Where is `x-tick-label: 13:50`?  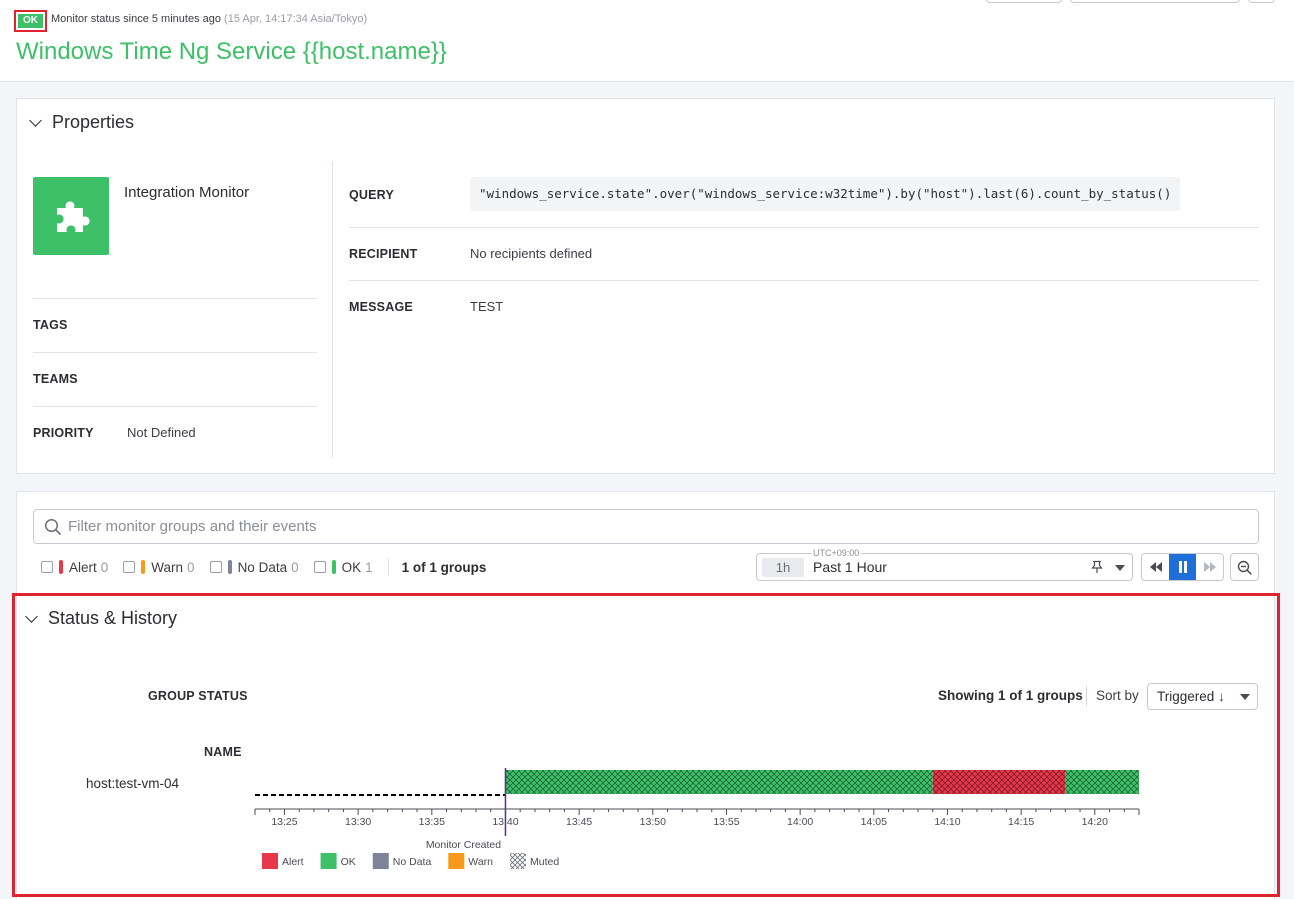
x-tick-label: 13:50 is located at coordinates (653, 822).